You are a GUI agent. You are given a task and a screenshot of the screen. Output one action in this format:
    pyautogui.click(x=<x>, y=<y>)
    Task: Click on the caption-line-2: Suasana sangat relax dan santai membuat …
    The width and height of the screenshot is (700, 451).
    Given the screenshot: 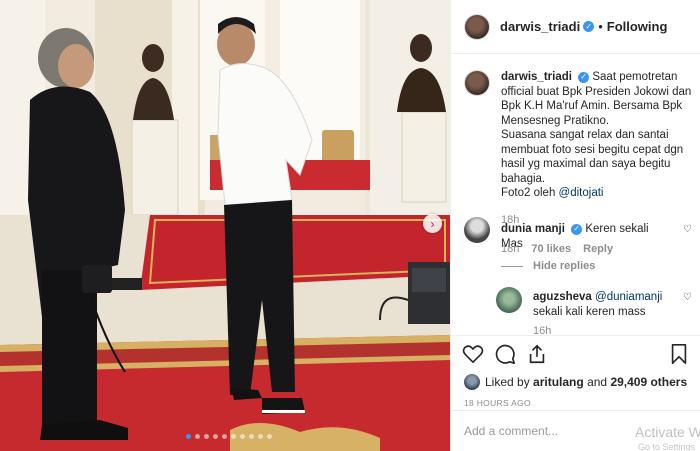 What is the action you would take?
    pyautogui.click(x=592, y=157)
    